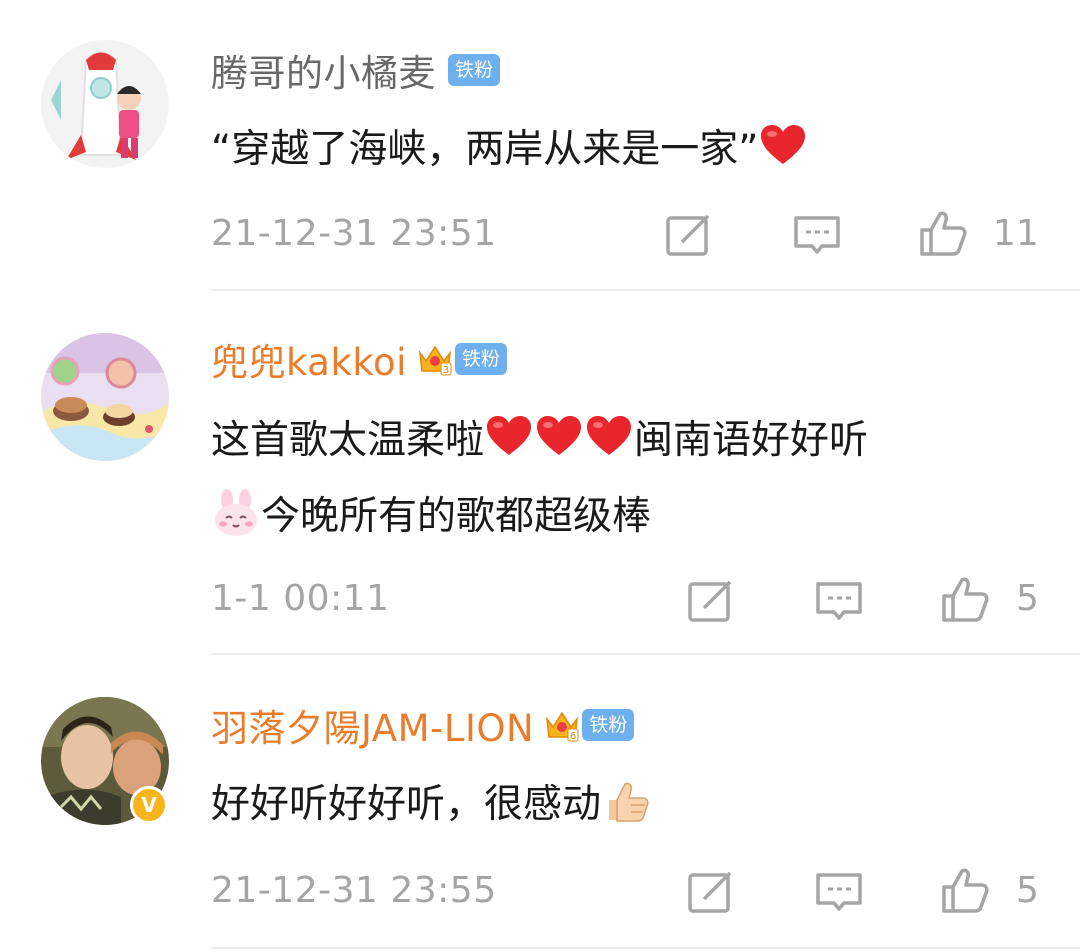  Describe the element at coordinates (236, 512) in the screenshot. I see `bunny-emoji` at that location.